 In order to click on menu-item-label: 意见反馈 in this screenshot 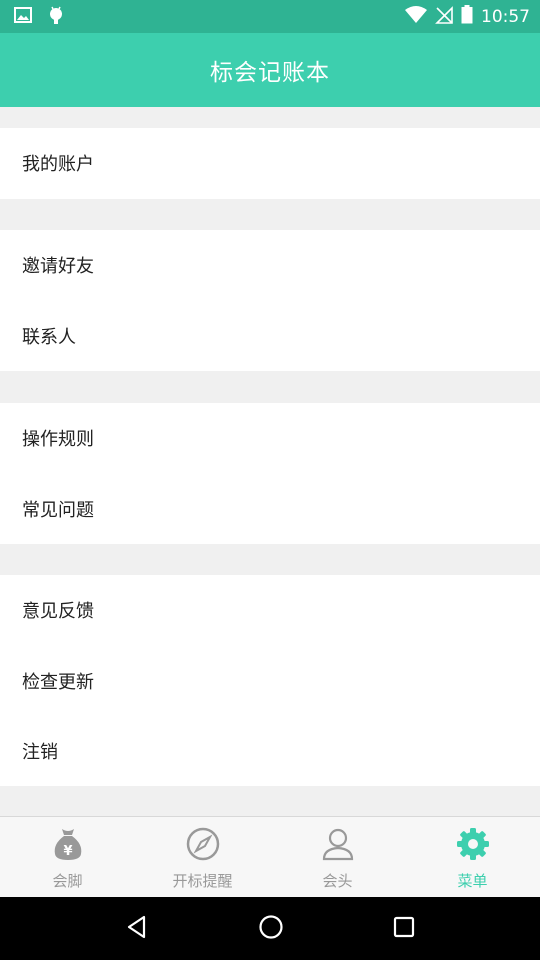, I will do `click(58, 612)`.